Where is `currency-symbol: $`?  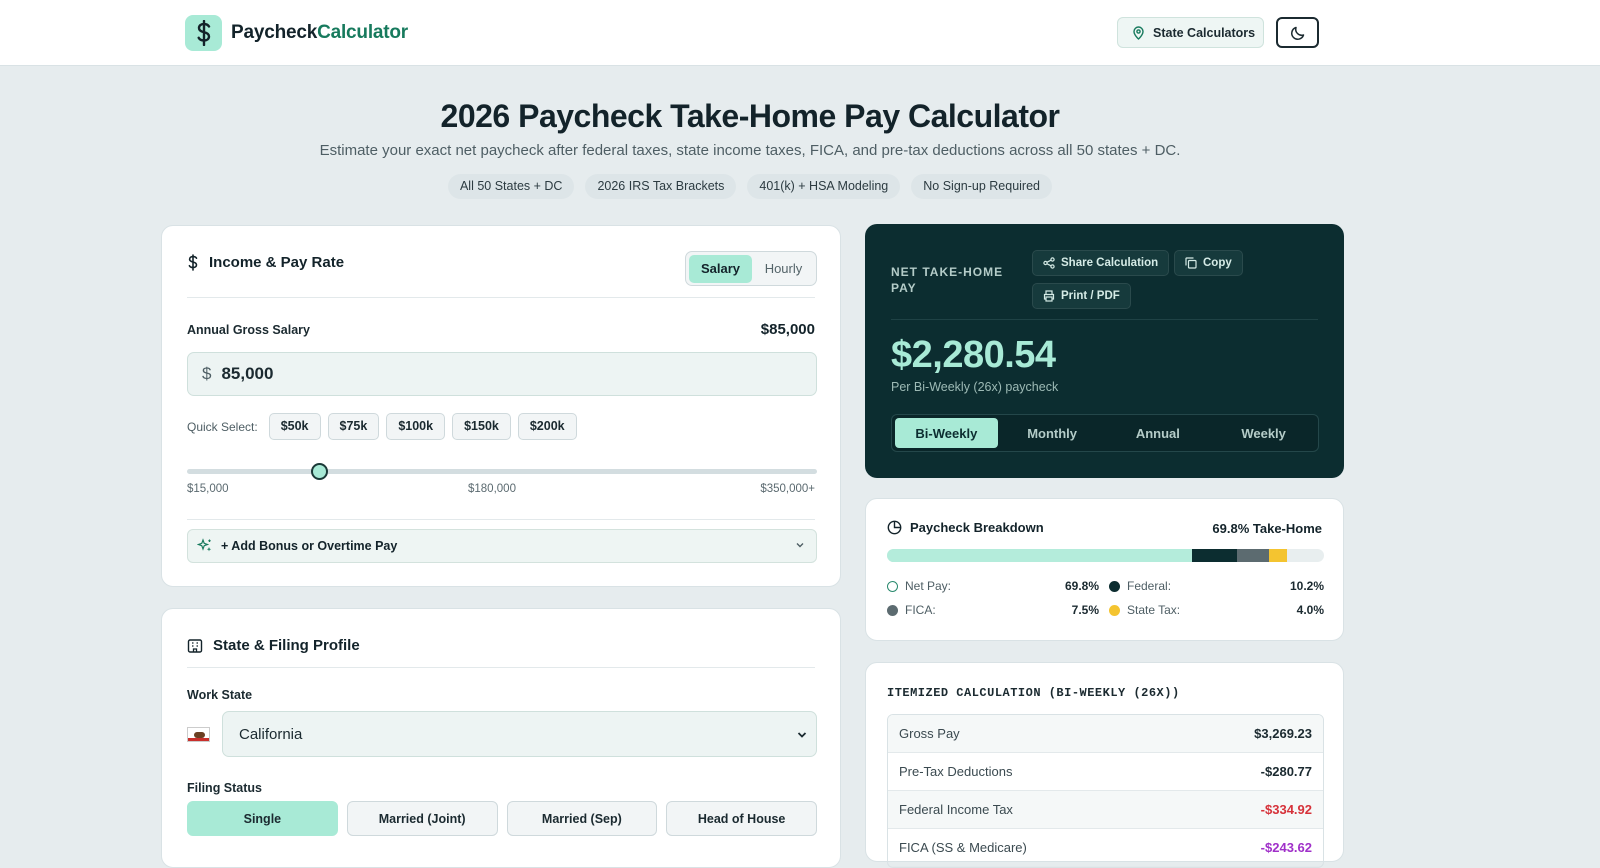 currency-symbol: $ is located at coordinates (207, 373).